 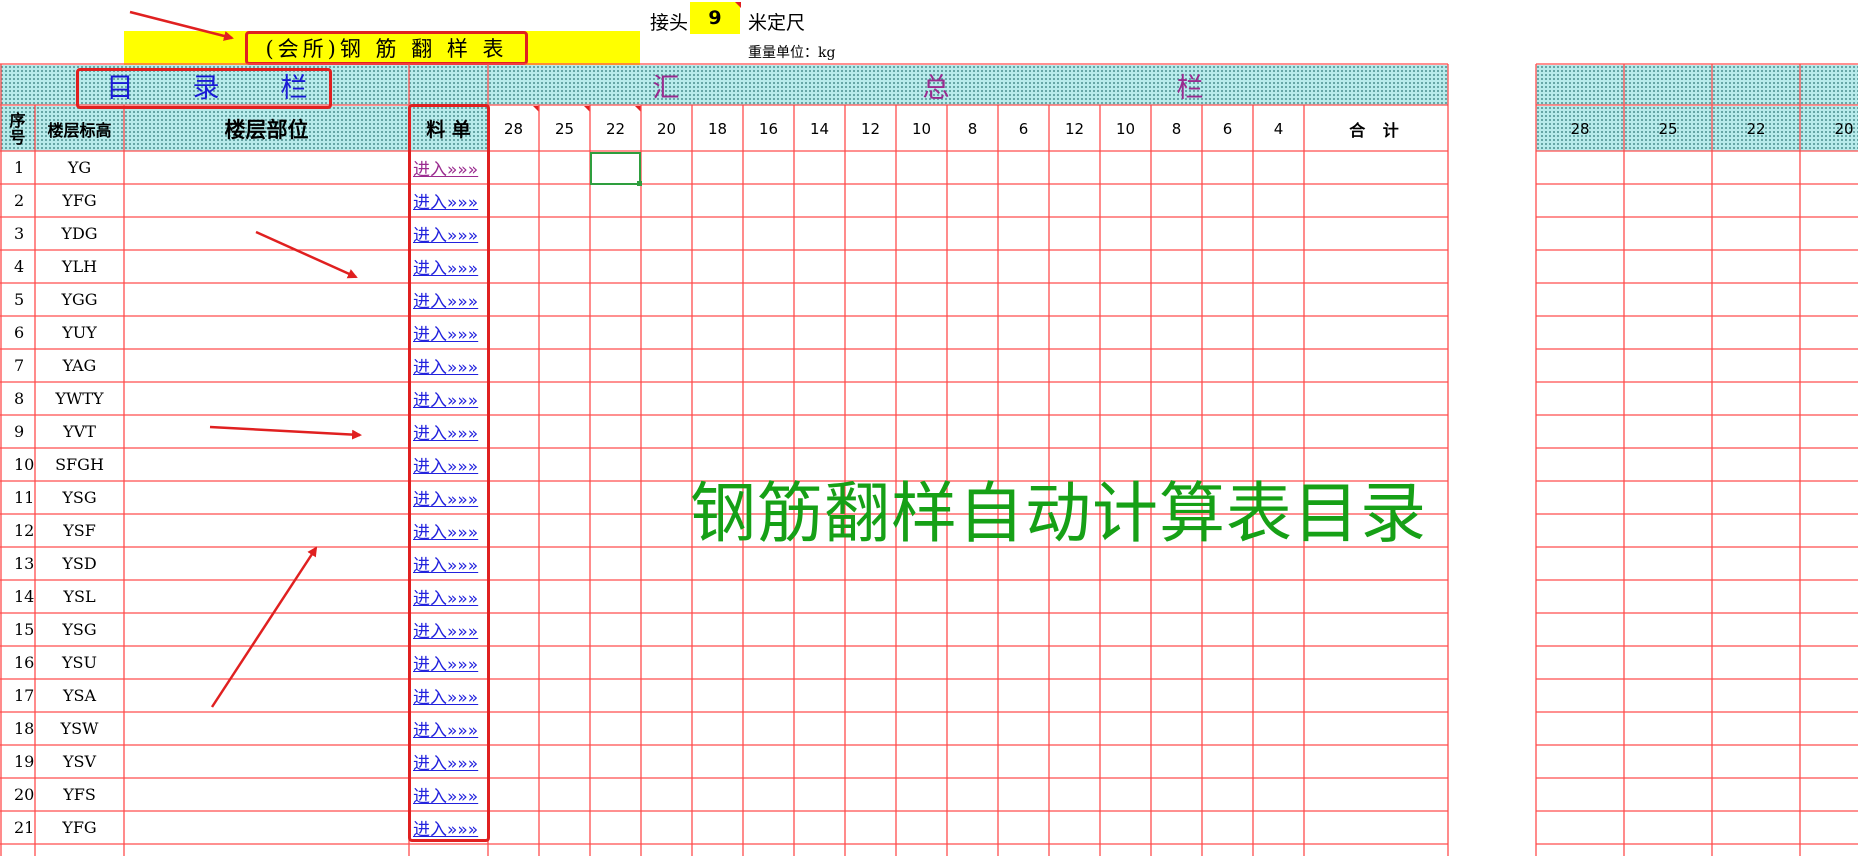 I want to click on arrow-to-title, so click(x=181, y=25).